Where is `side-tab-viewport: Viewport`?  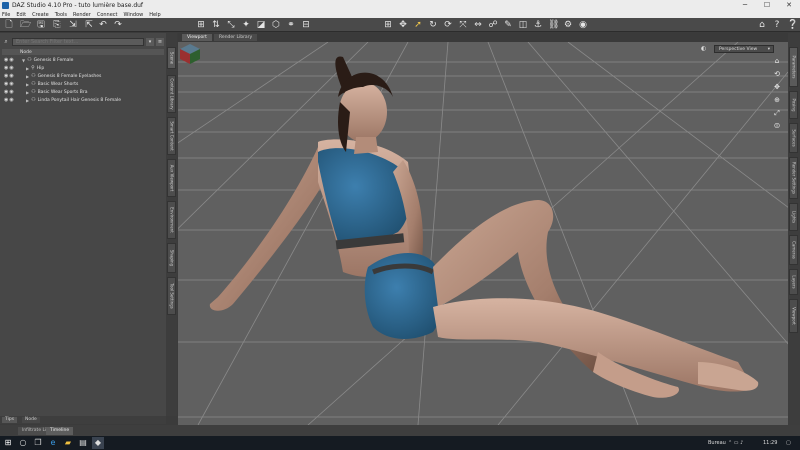 side-tab-viewport: Viewport is located at coordinates (793, 316).